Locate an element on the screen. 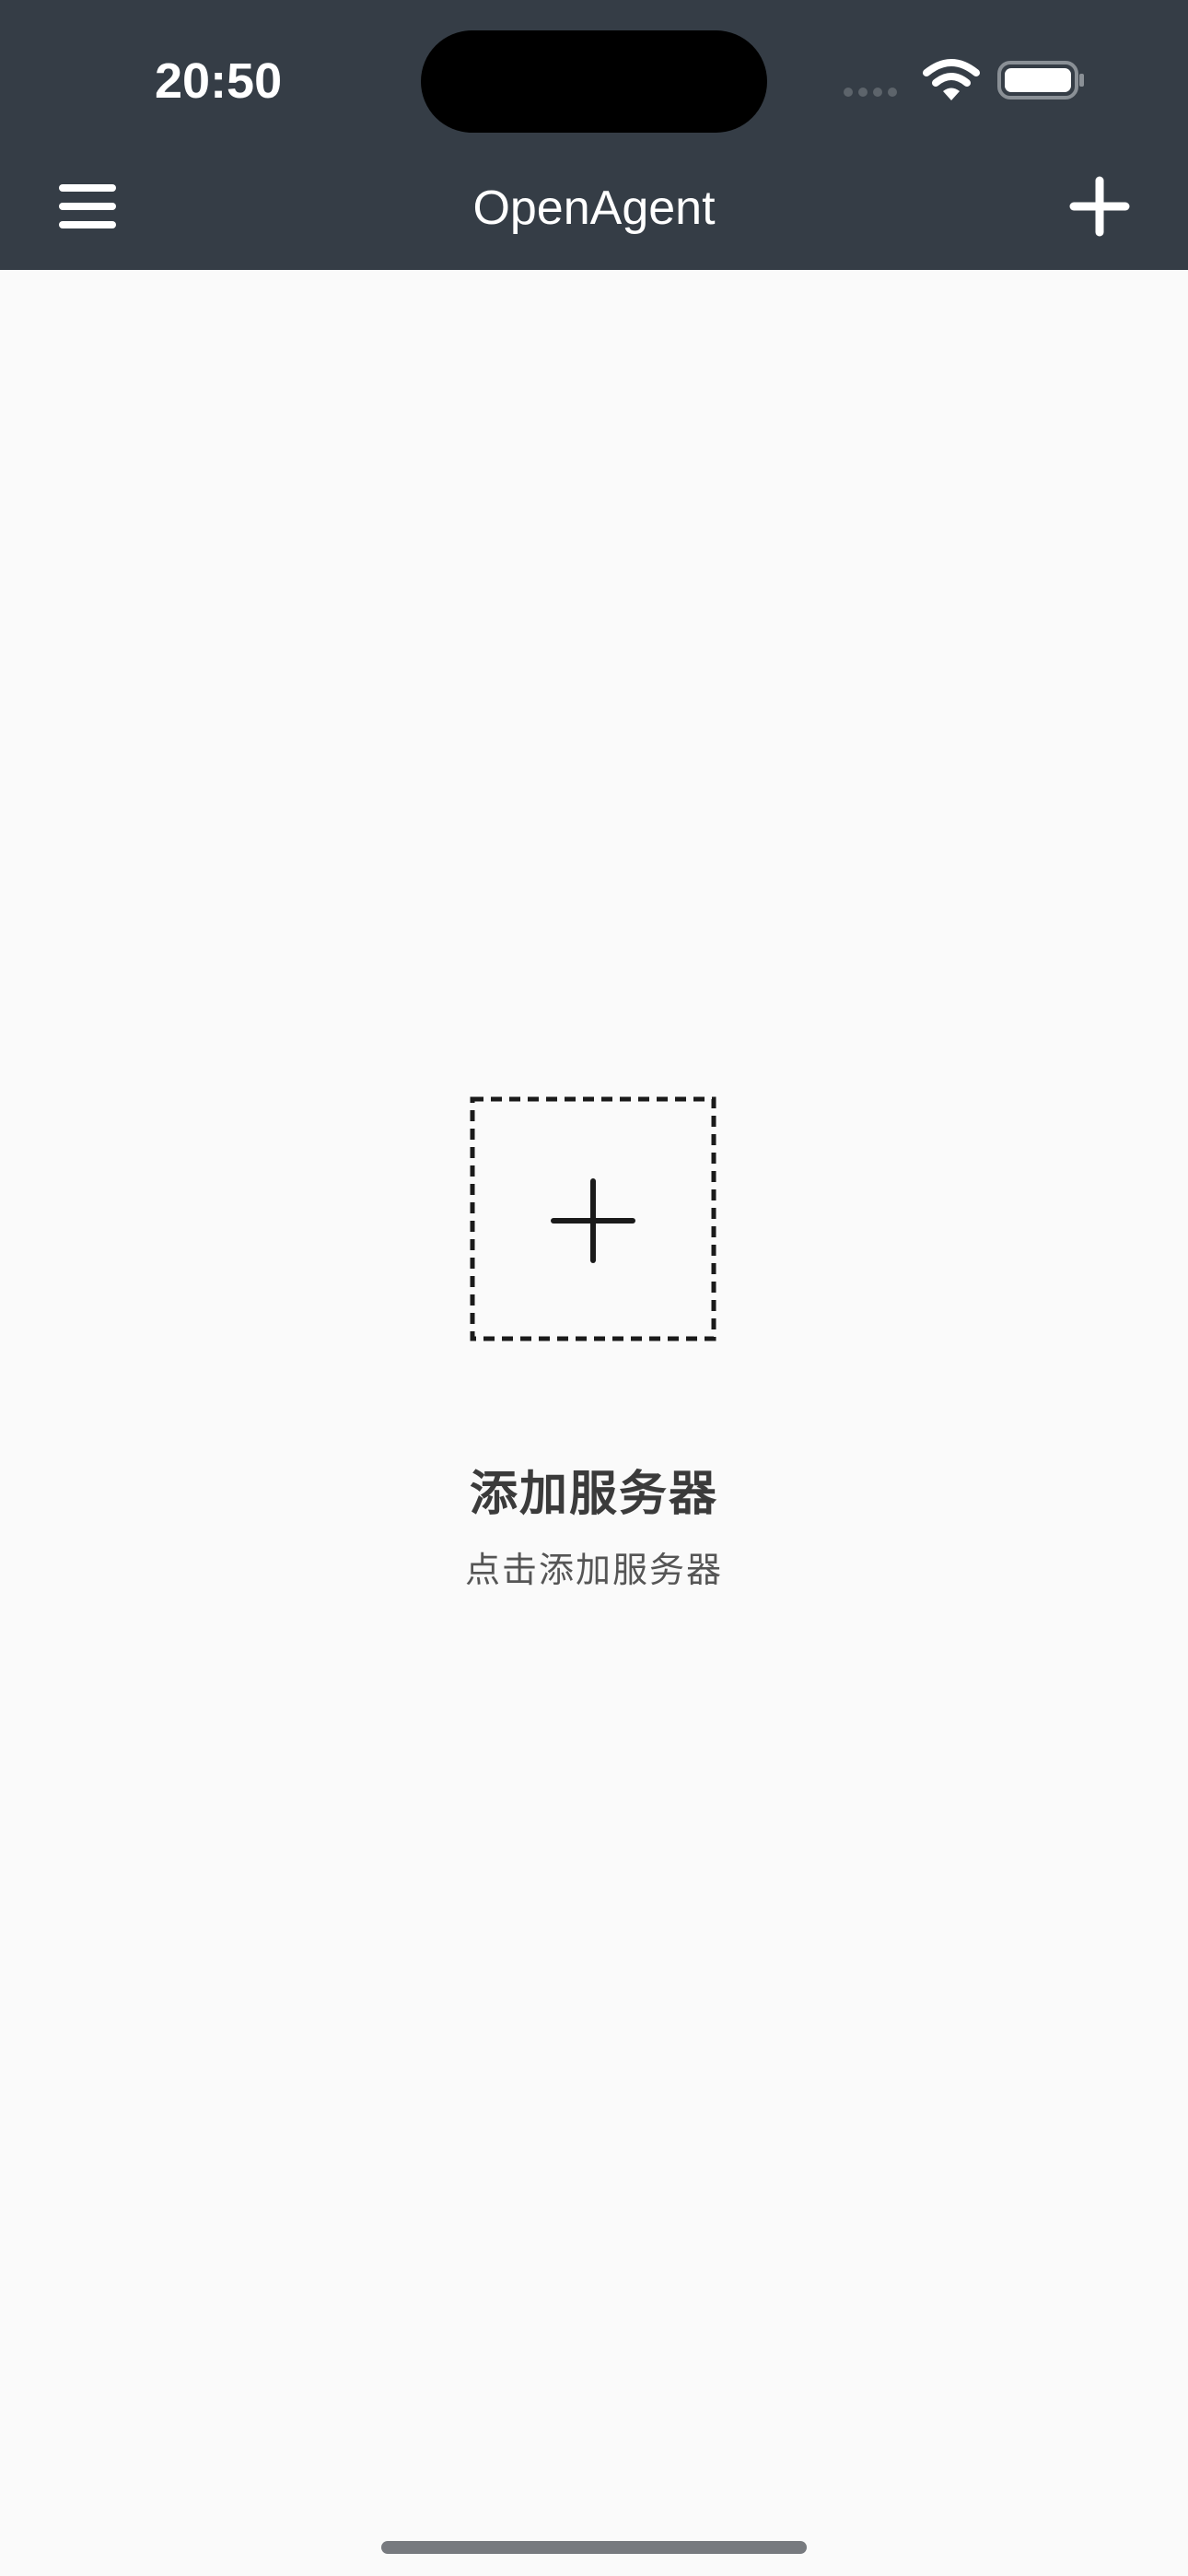 The image size is (1188, 2576). add-server-icon is located at coordinates (593, 1218).